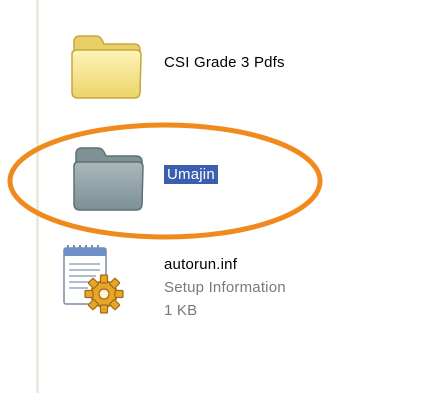 This screenshot has height=393, width=432. I want to click on setup-information-icon, so click(93, 279).